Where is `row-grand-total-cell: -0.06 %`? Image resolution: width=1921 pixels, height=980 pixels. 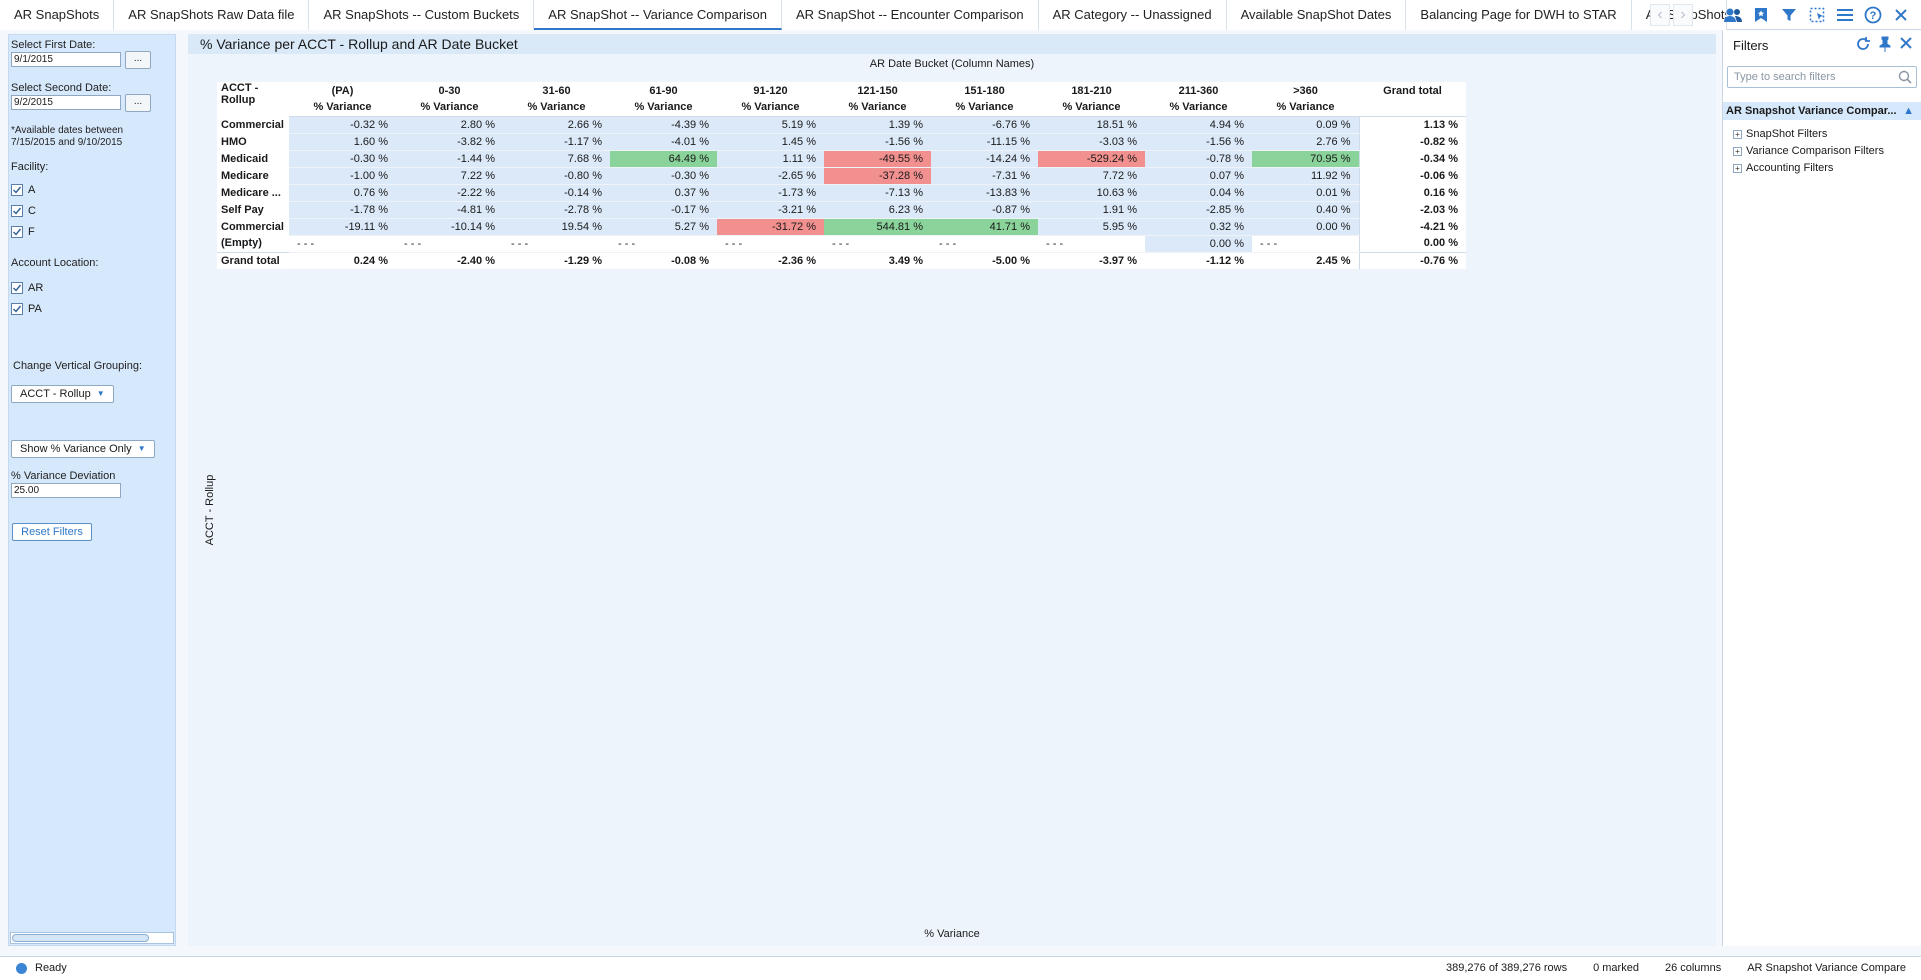
row-grand-total-cell: -0.06 % is located at coordinates (1412, 175).